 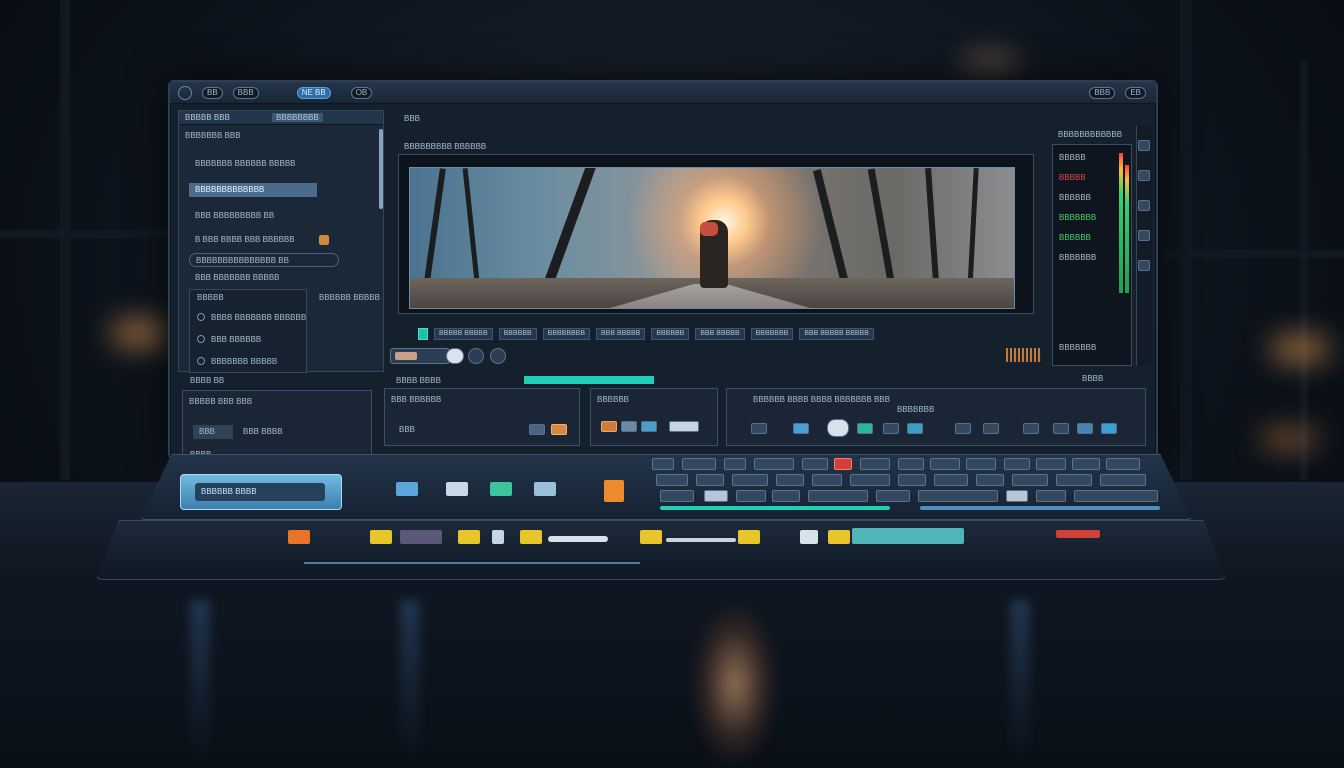 I want to click on tab-effects: BBBBBBBB, so click(x=297, y=117).